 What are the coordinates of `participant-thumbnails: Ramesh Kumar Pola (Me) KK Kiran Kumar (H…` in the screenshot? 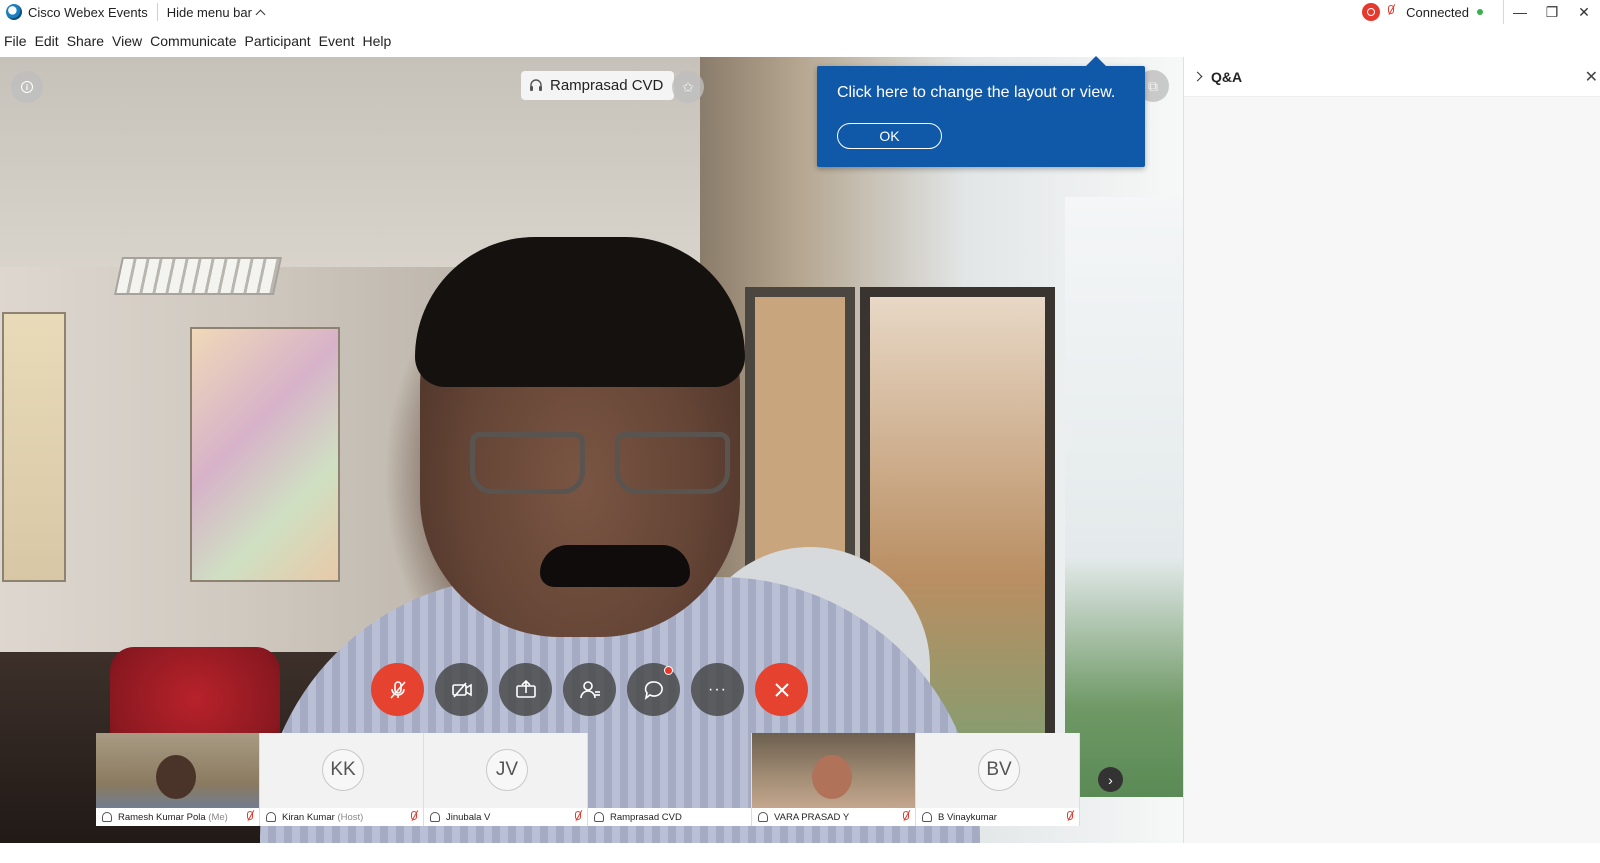 It's located at (588, 779).